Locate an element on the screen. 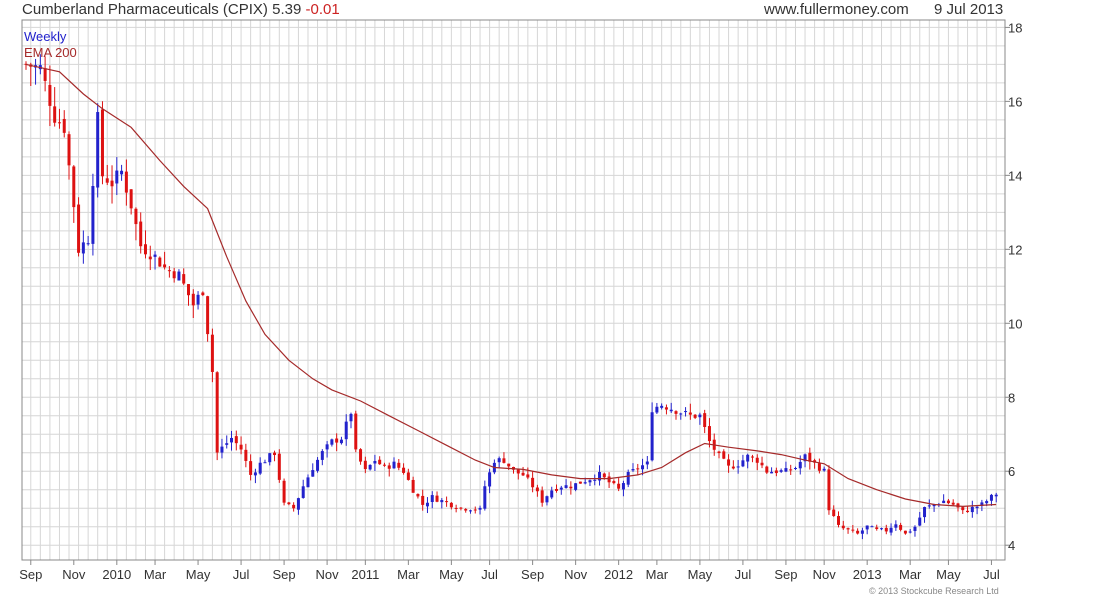  y-tick-label: 8 is located at coordinates (1011, 397).